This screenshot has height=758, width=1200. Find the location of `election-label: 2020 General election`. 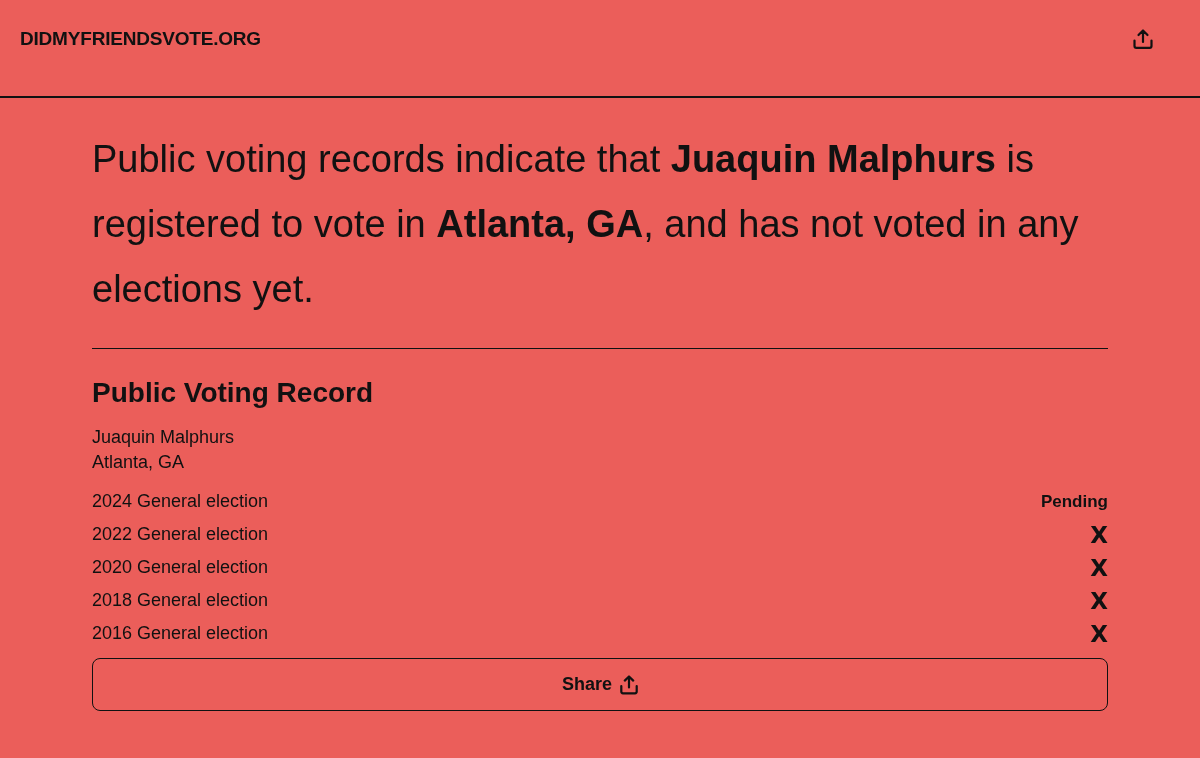

election-label: 2020 General election is located at coordinates (180, 567).